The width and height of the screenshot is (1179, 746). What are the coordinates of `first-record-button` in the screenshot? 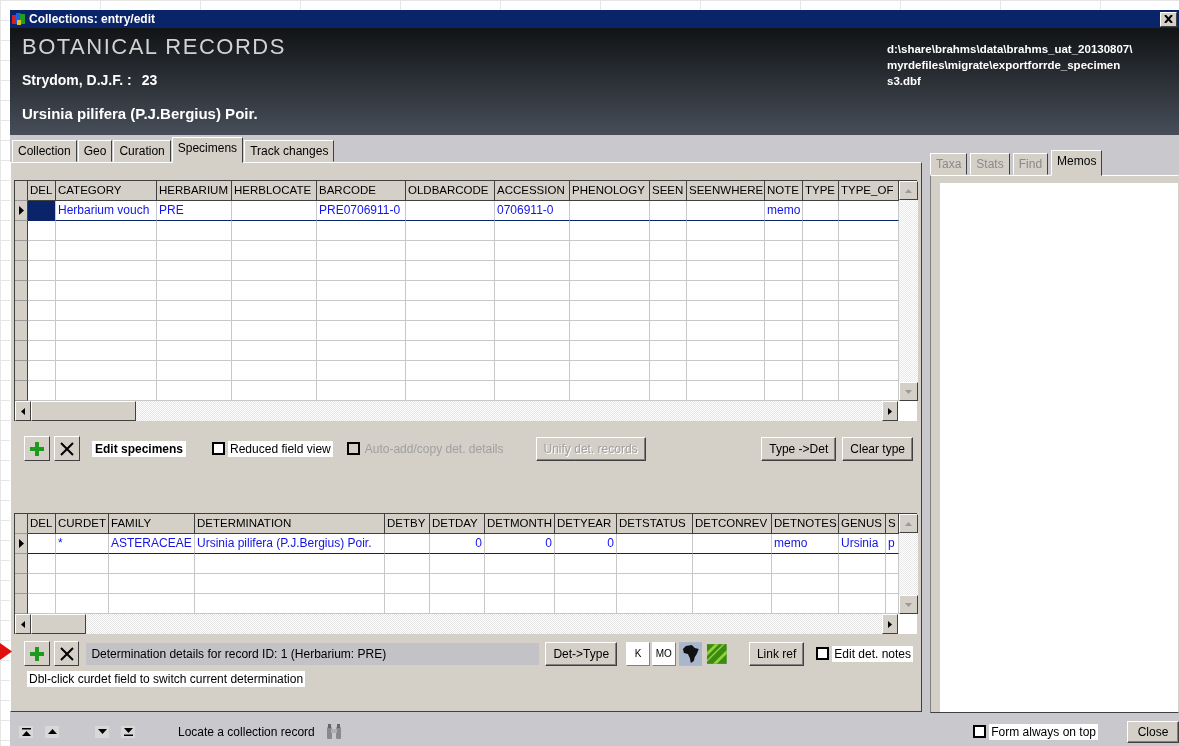 It's located at (26, 731).